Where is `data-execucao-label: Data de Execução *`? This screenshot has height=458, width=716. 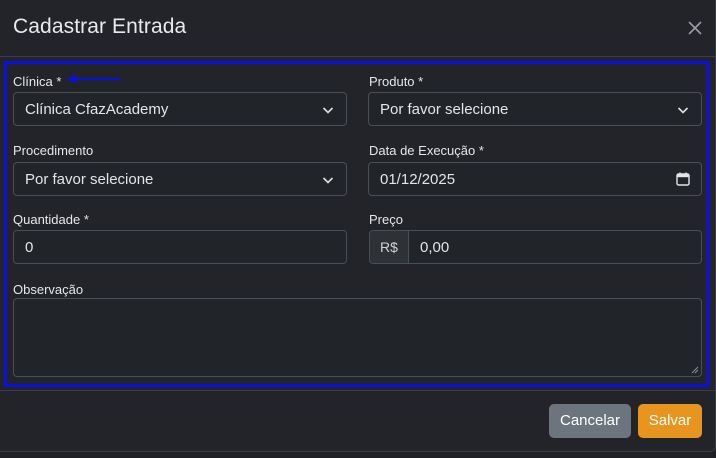 data-execucao-label: Data de Execução * is located at coordinates (426, 150).